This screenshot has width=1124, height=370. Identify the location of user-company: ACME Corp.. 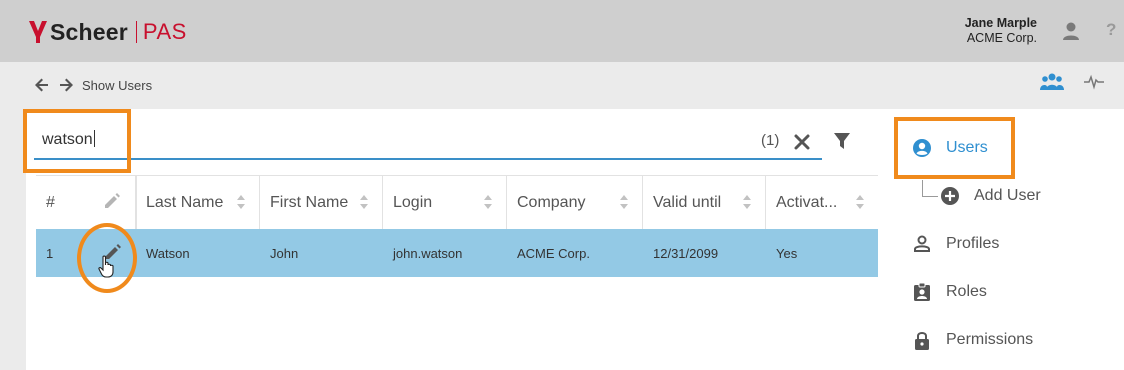
(1001, 38).